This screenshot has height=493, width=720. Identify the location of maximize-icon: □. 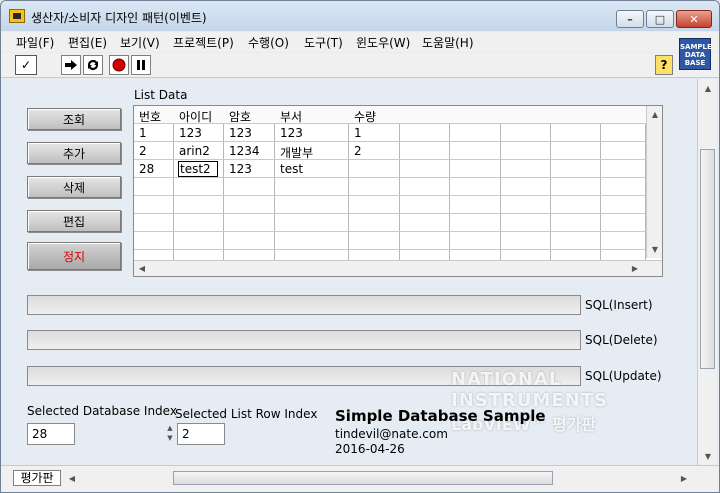
(660, 19).